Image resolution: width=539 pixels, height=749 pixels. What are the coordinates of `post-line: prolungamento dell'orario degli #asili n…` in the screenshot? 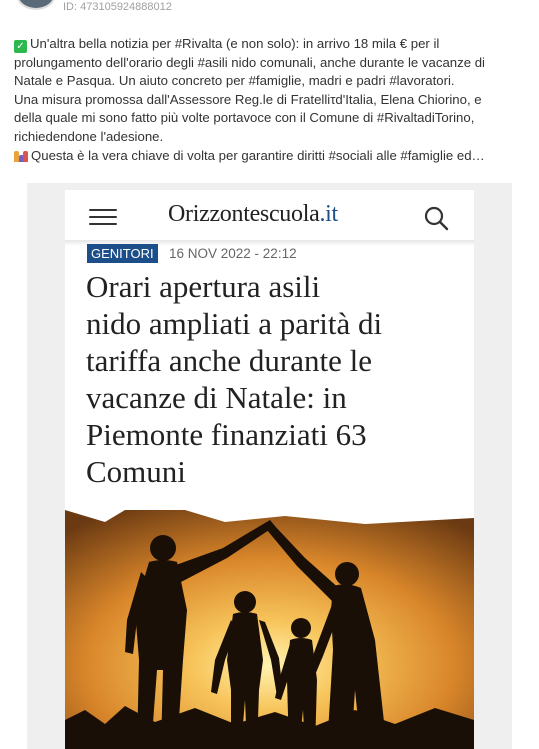 It's located at (249, 62).